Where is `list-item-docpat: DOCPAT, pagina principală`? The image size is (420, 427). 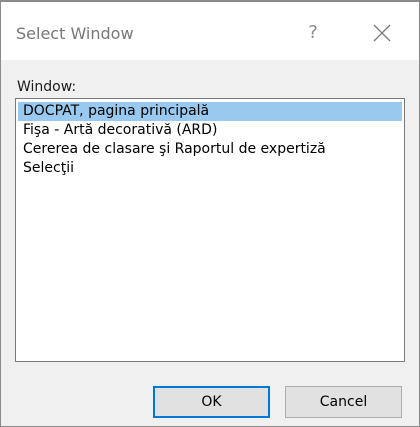
list-item-docpat: DOCPAT, pagina principală is located at coordinates (210, 111).